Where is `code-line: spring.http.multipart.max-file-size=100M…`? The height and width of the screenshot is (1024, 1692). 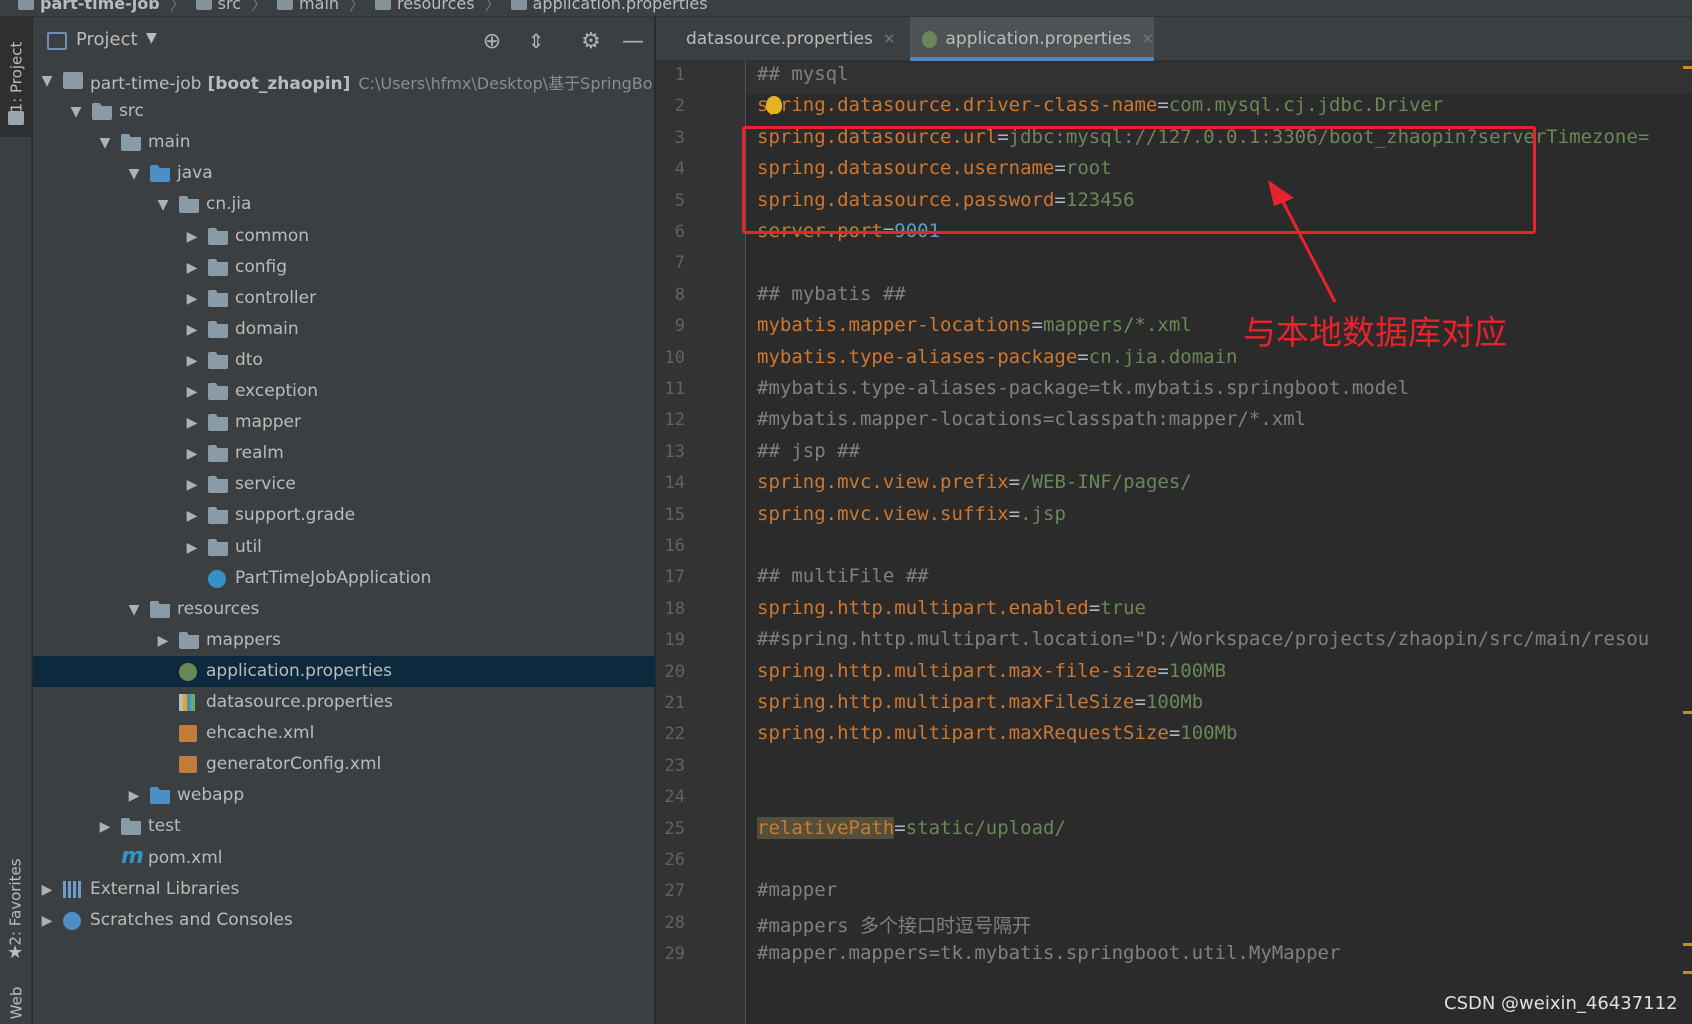
code-line: spring.http.multipart.max-file-size=100M… is located at coordinates (991, 671).